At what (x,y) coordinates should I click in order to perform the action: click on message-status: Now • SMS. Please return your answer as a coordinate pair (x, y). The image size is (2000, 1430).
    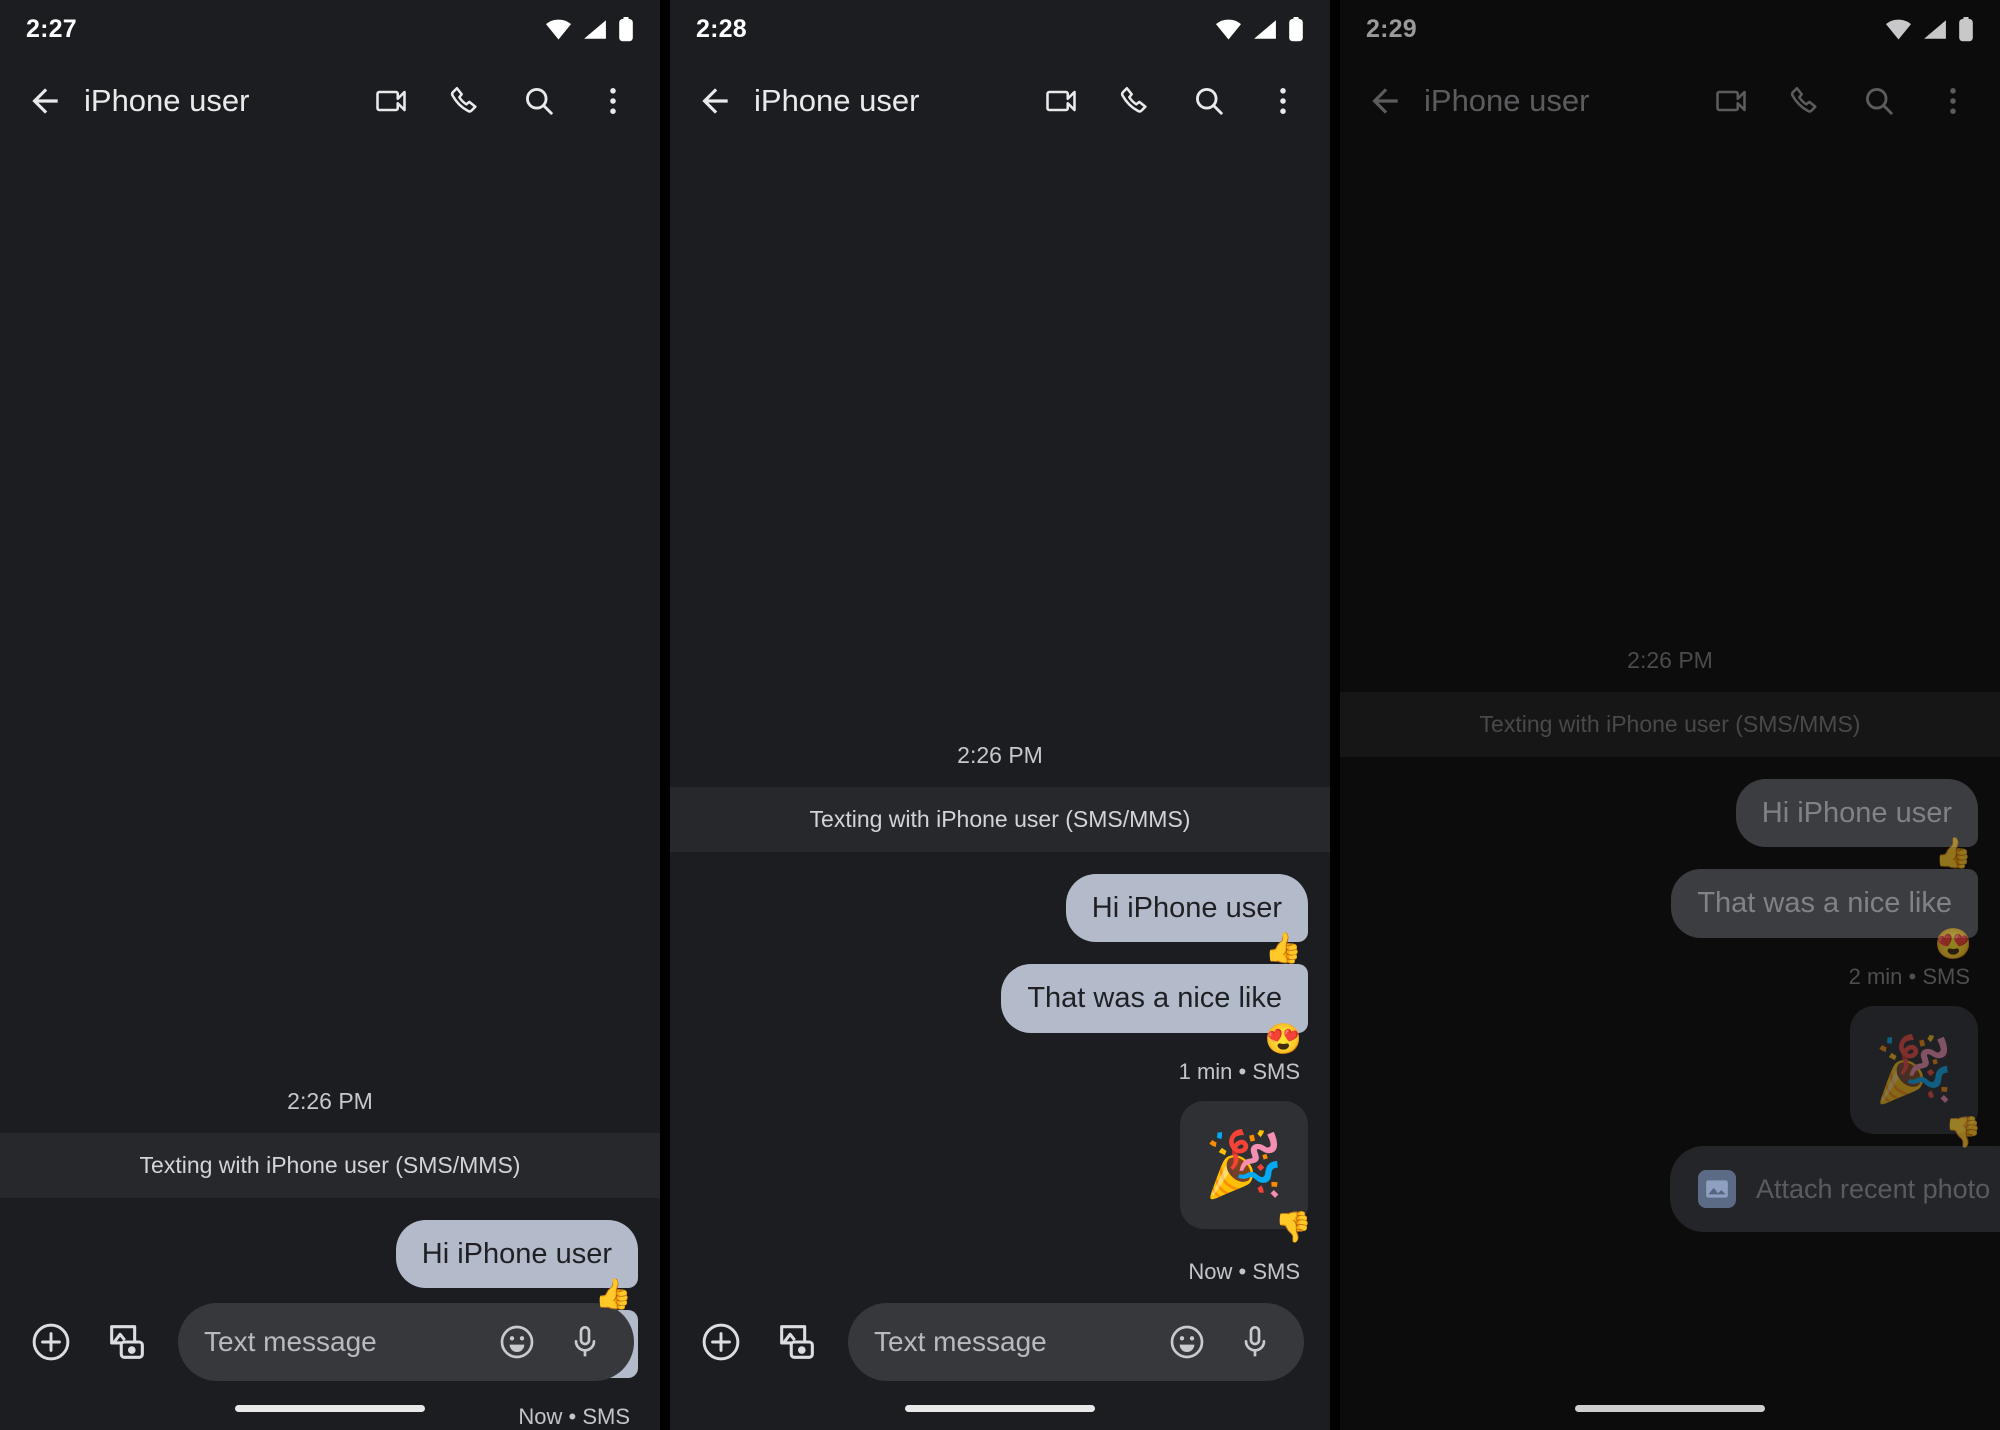
    Looking at the image, I should click on (1244, 1271).